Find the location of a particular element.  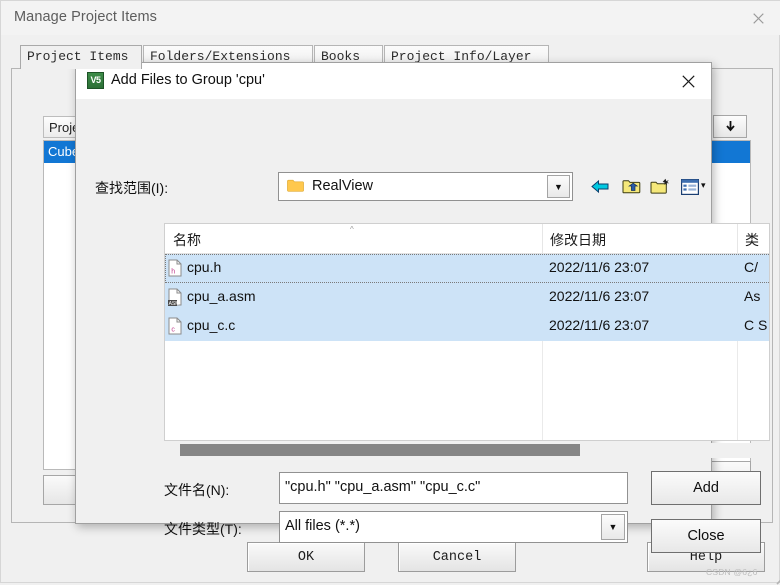

file-type-value: All files (*.*) is located at coordinates (322, 526).